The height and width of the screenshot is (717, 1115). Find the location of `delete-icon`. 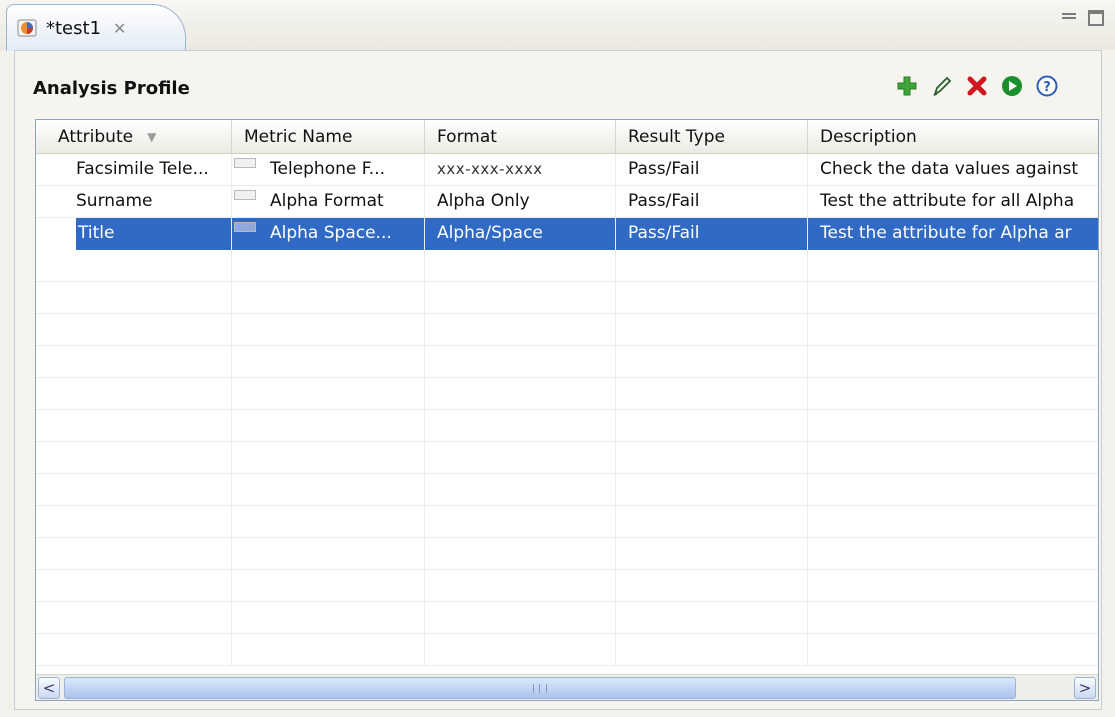

delete-icon is located at coordinates (977, 86).